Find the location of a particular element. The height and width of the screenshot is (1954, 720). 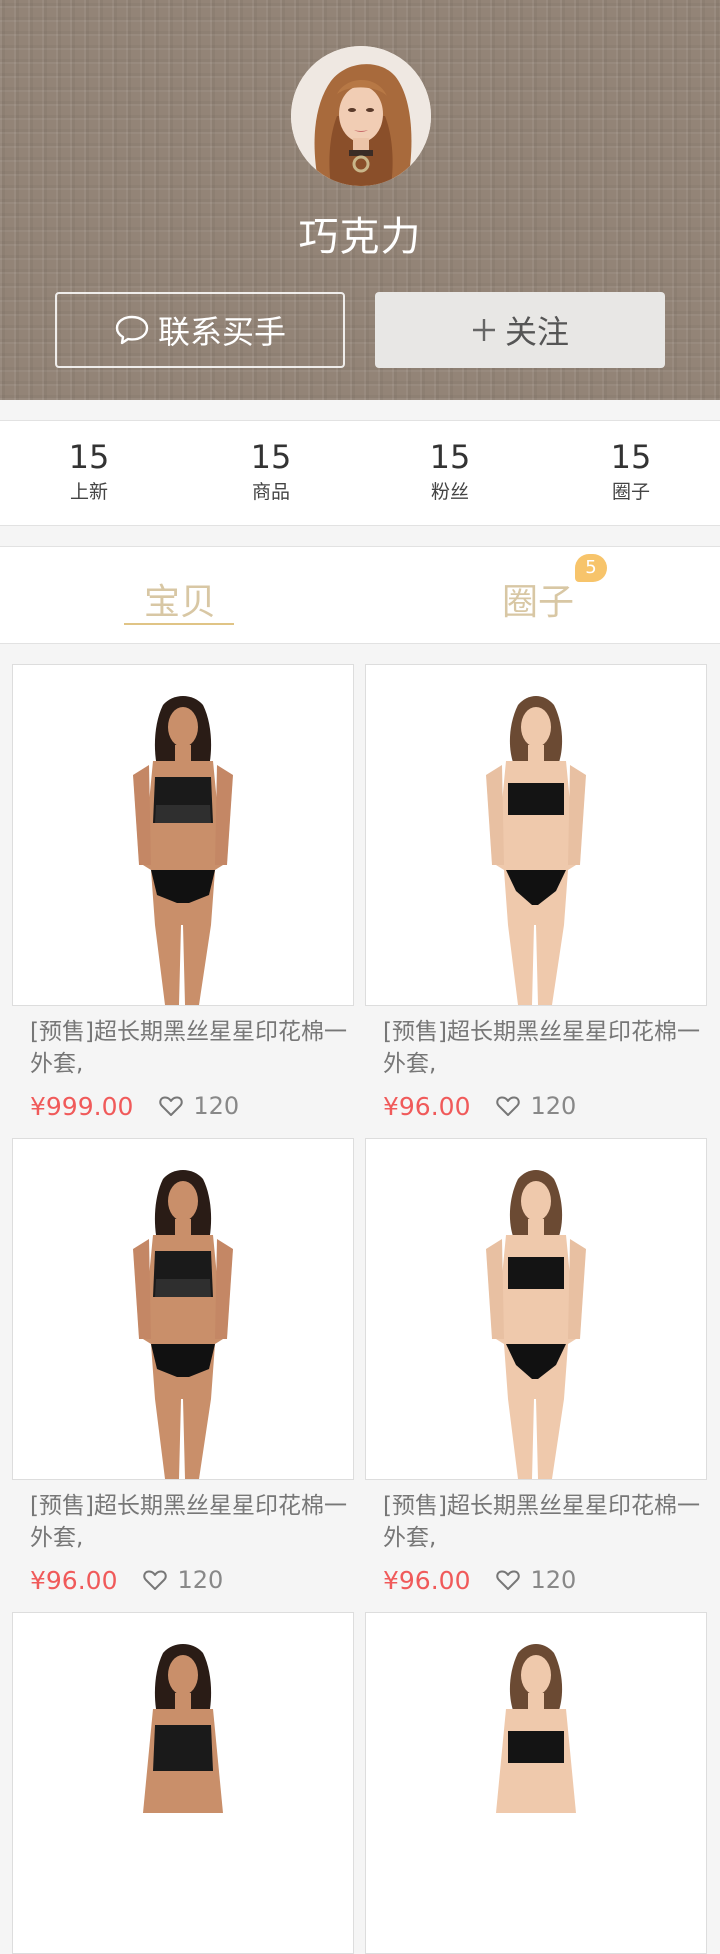

tab-quanzi: 圈子 is located at coordinates (538, 599).